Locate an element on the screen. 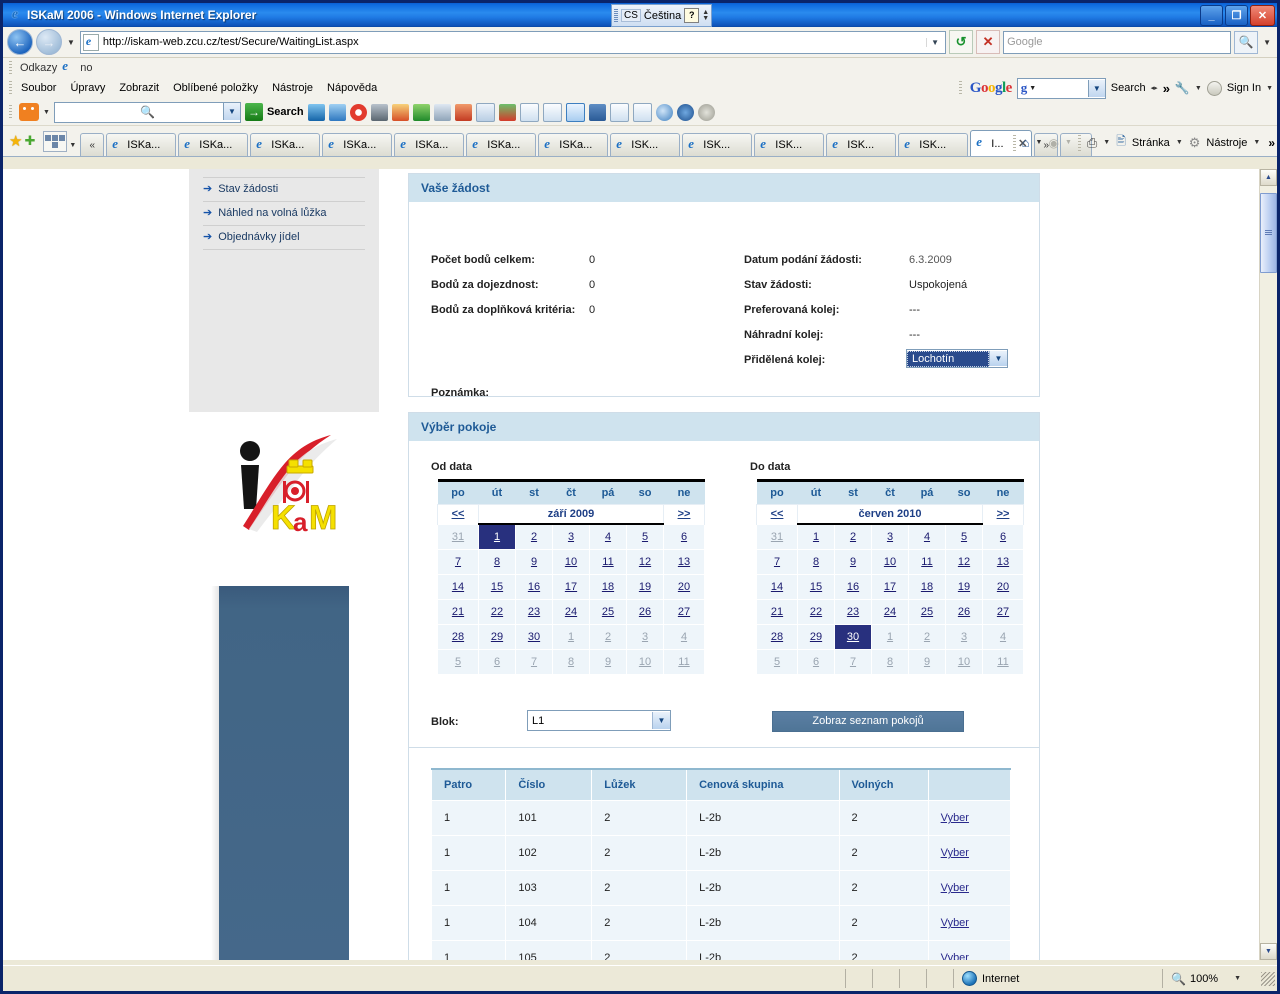 The width and height of the screenshot is (1280, 994). calendar-day-cell: 19 is located at coordinates (645, 587).